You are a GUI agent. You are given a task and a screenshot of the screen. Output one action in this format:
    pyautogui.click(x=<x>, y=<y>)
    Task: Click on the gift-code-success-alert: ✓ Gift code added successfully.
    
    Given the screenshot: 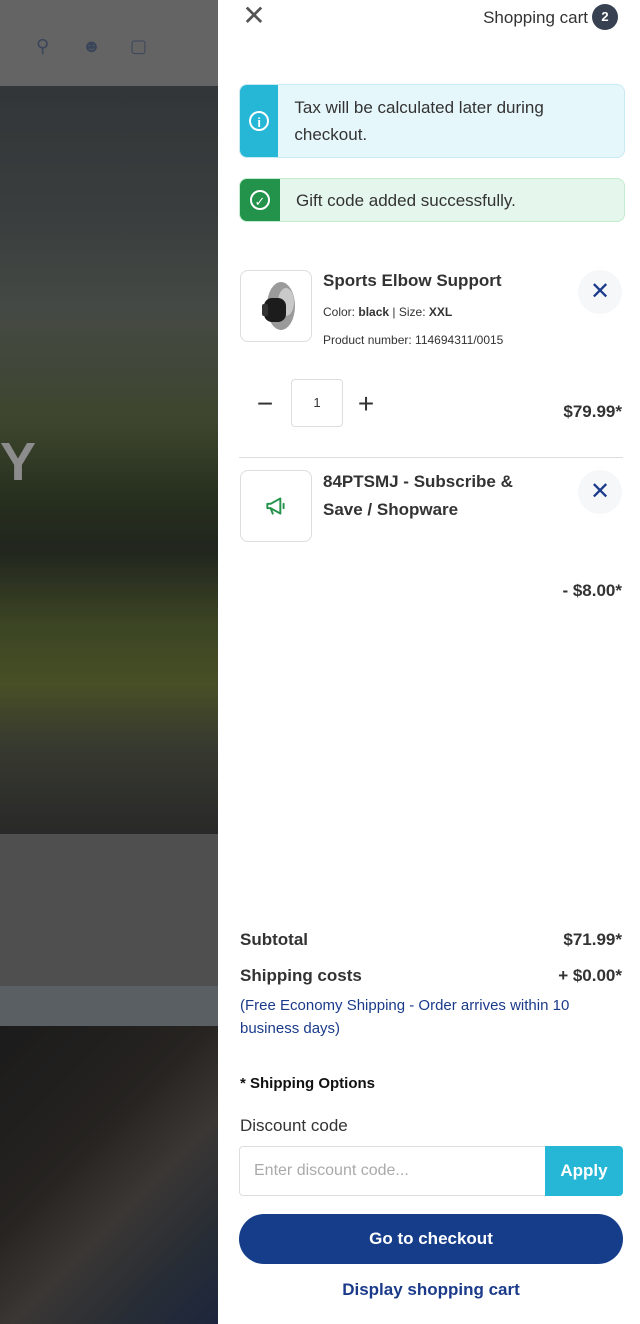 What is the action you would take?
    pyautogui.click(x=432, y=200)
    